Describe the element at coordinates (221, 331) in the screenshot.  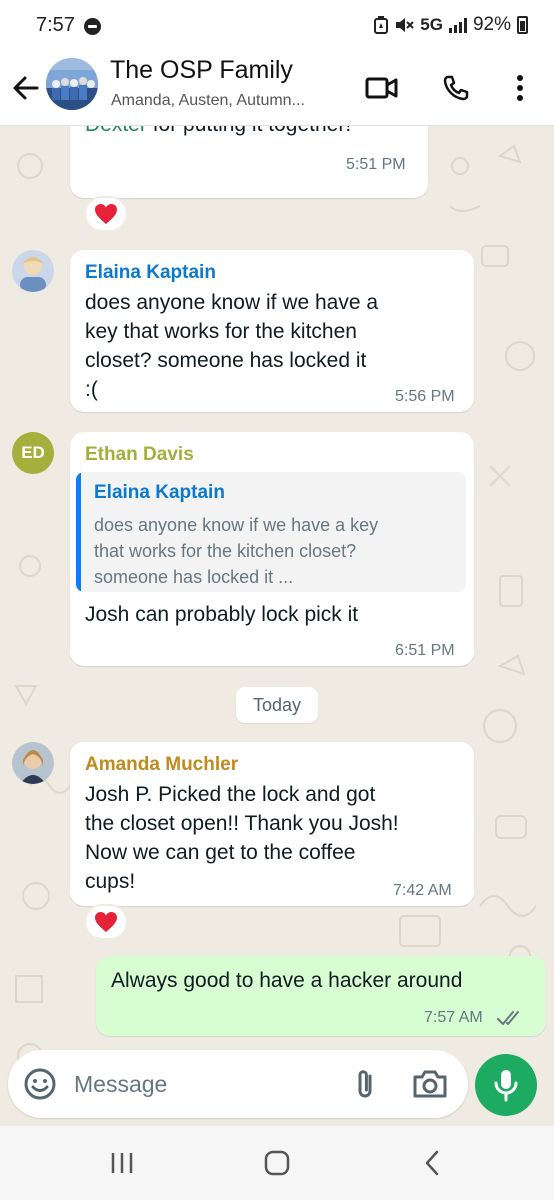
I see `message-line: key that works for the kitchen` at that location.